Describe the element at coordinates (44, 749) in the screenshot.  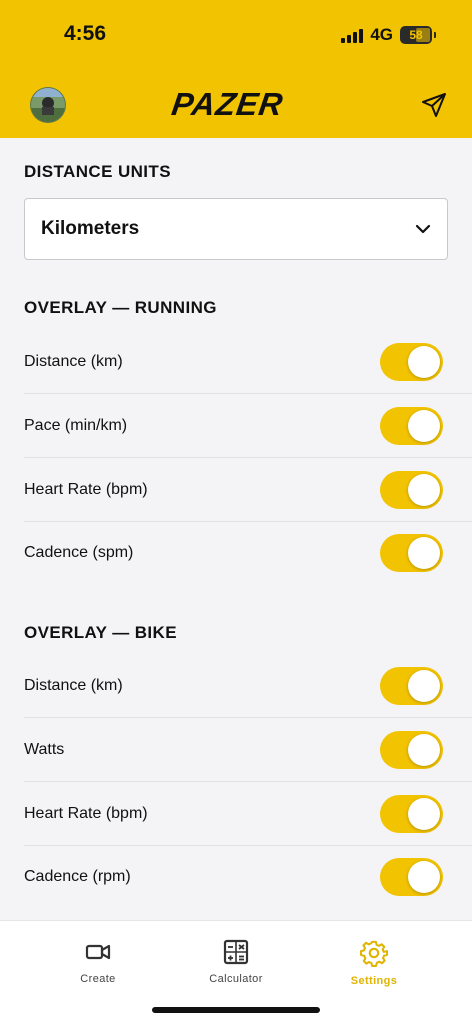
I see `row-label: Watts` at that location.